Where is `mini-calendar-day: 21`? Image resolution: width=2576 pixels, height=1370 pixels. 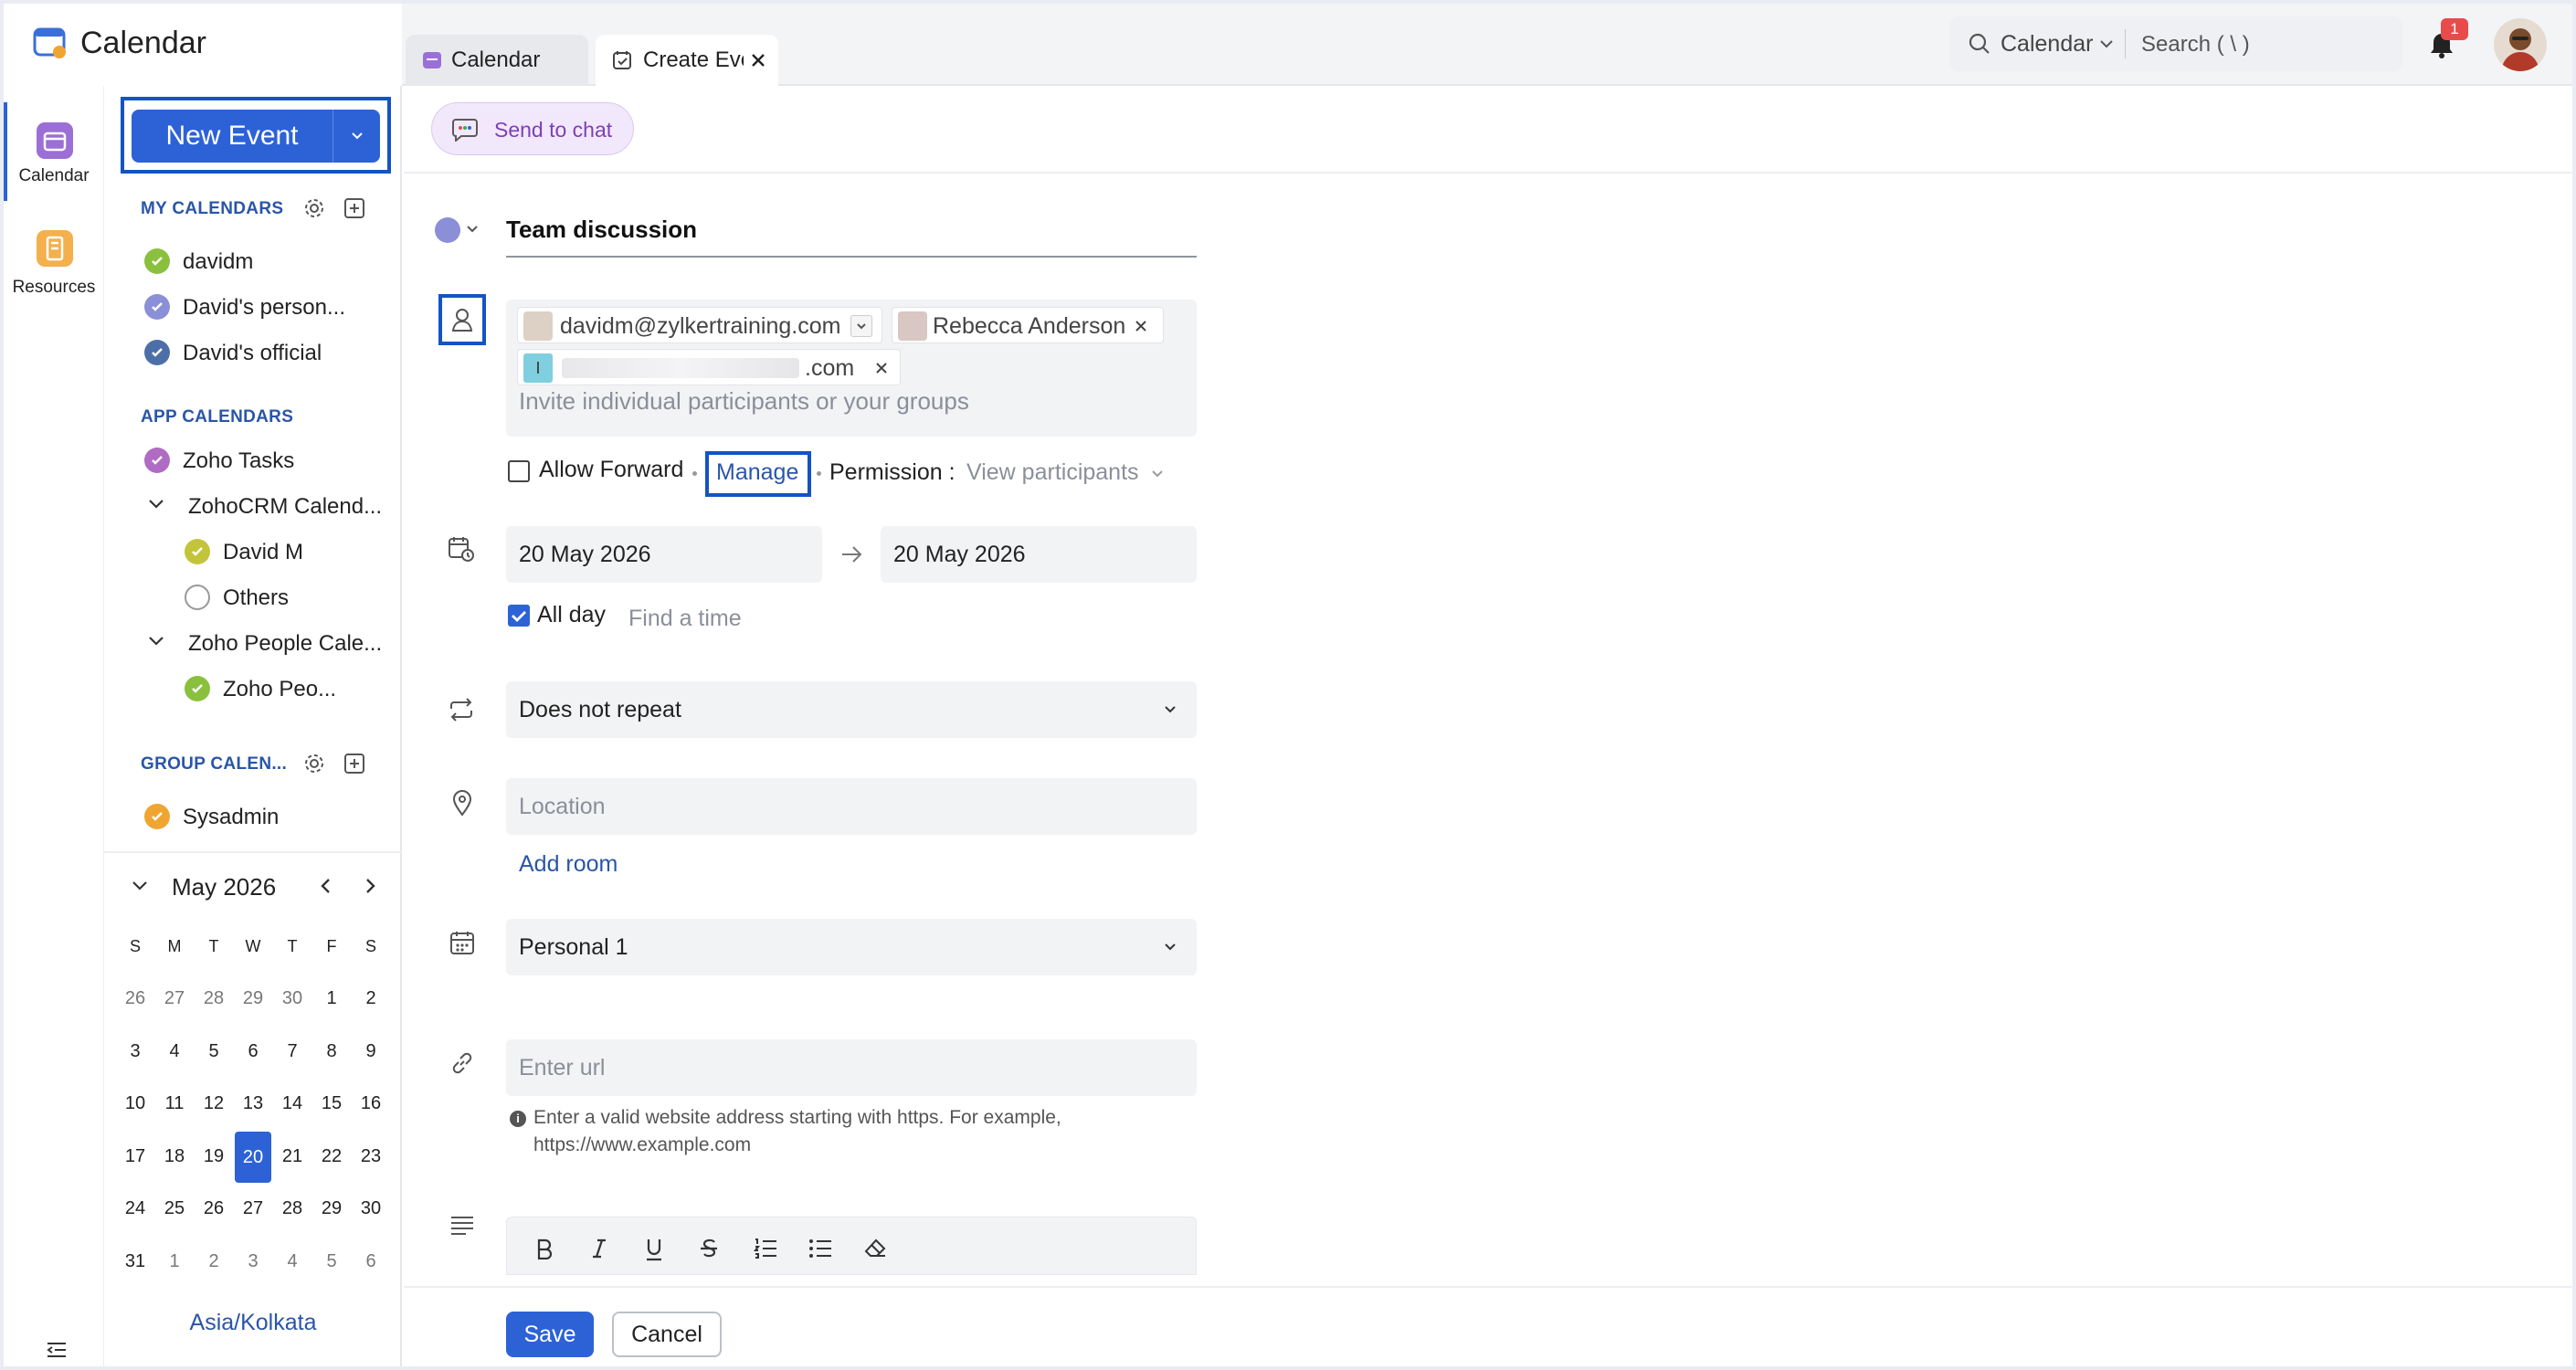 mini-calendar-day: 21 is located at coordinates (293, 1156).